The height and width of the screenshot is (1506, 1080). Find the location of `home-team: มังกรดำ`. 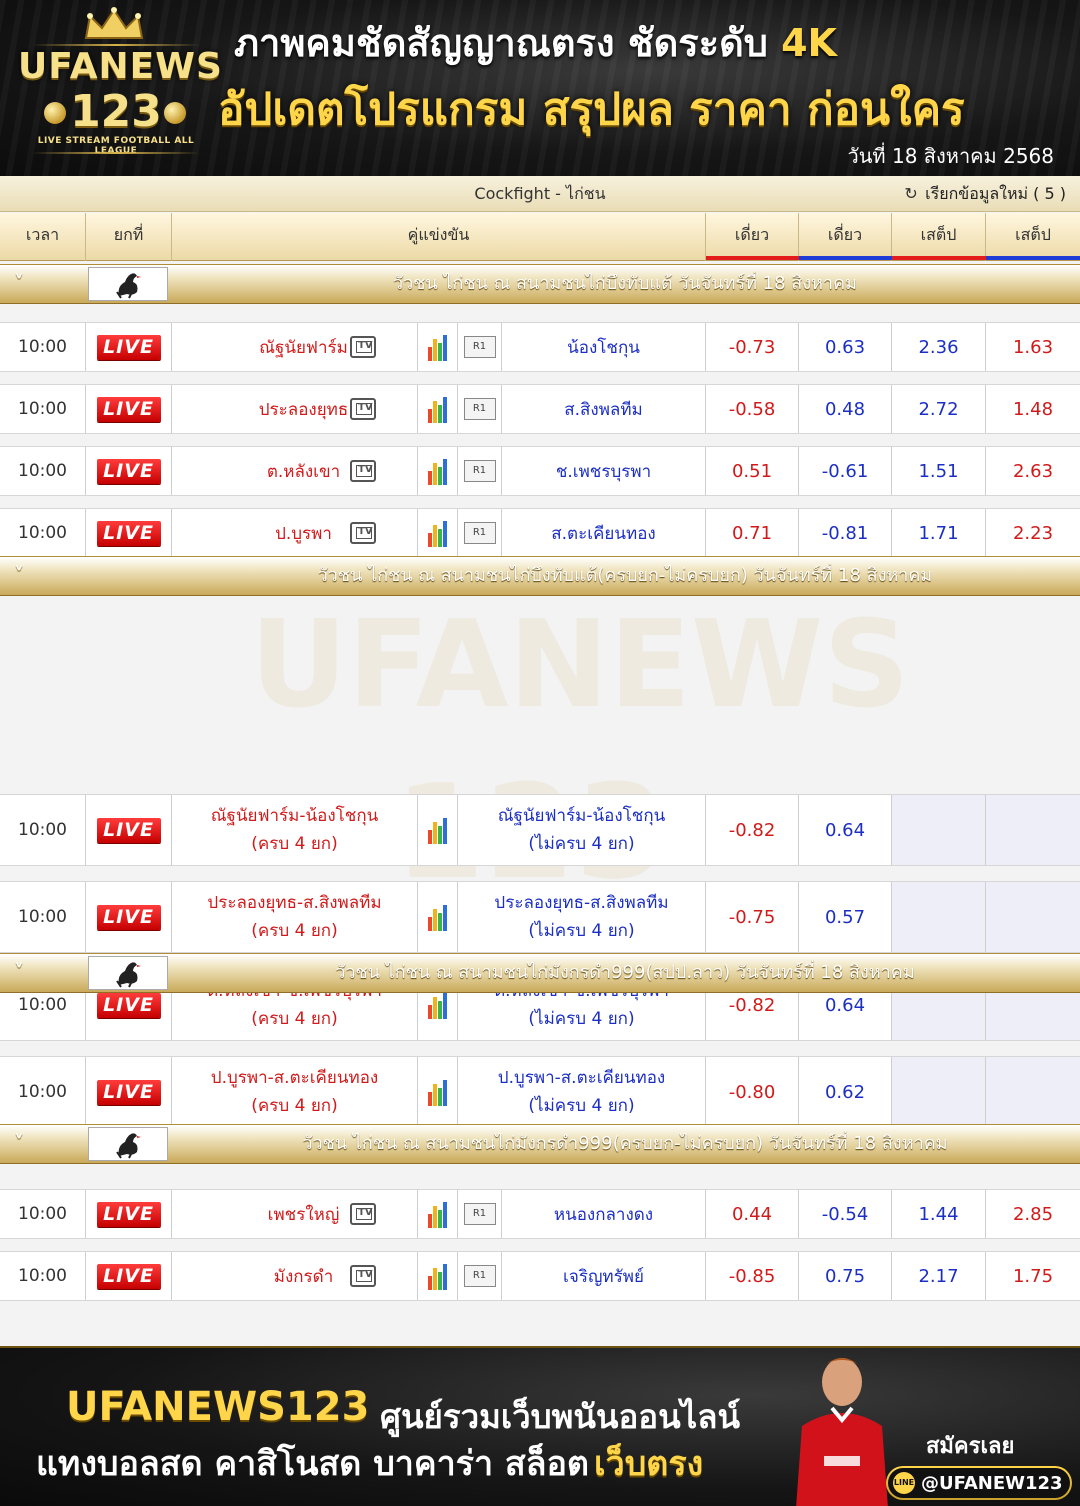

home-team: มังกรดำ is located at coordinates (304, 1276).